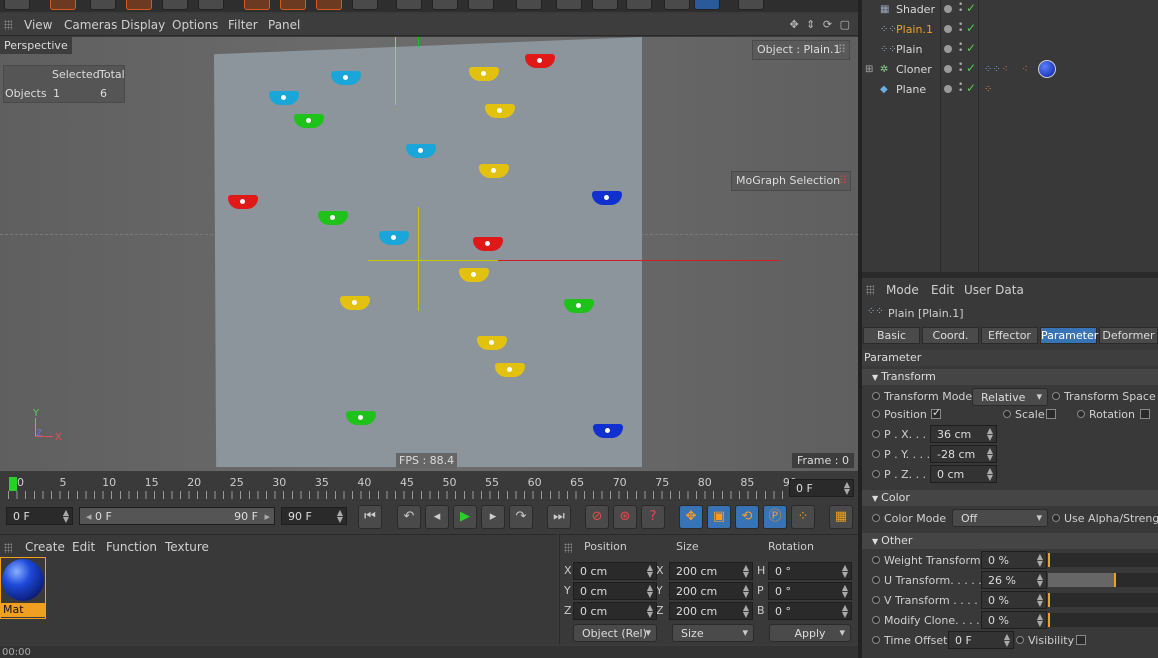  What do you see at coordinates (963, 474) in the screenshot?
I see `pz-field: 0 cm ▲ ▼` at bounding box center [963, 474].